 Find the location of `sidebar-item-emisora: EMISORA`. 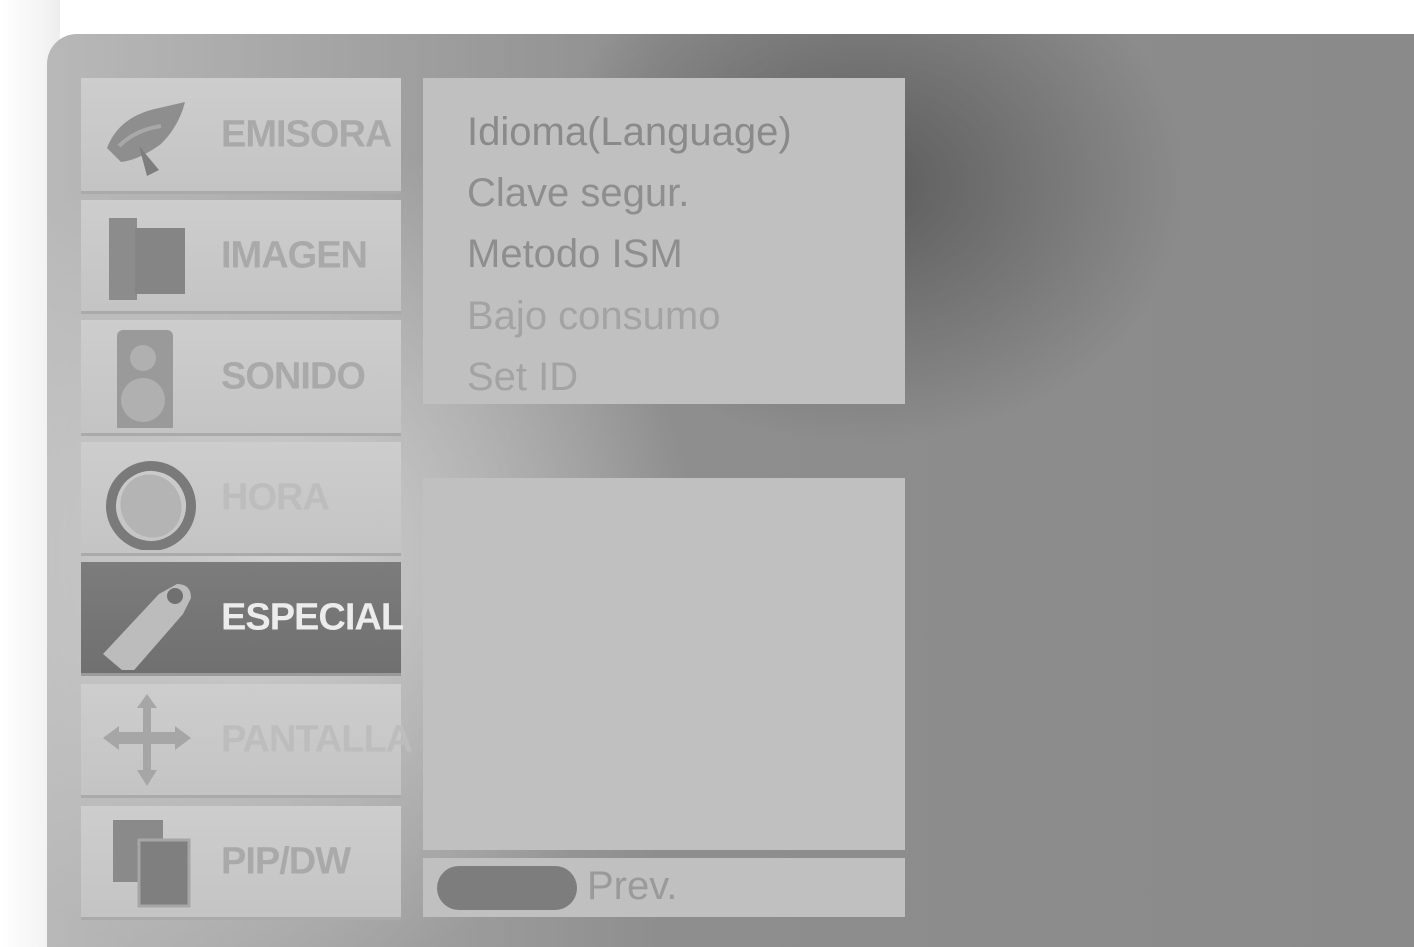

sidebar-item-emisora: EMISORA is located at coordinates (241, 136).